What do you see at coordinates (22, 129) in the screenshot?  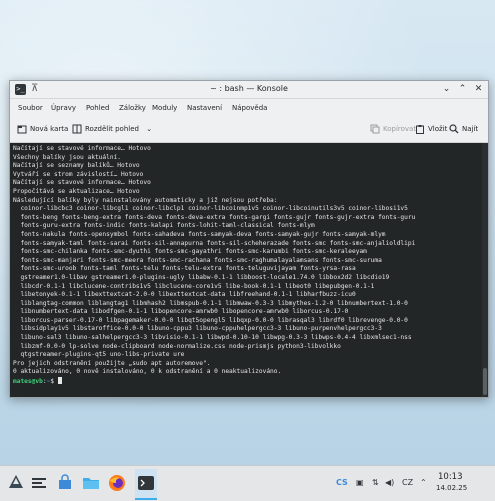 I see `new-tab-icon` at bounding box center [22, 129].